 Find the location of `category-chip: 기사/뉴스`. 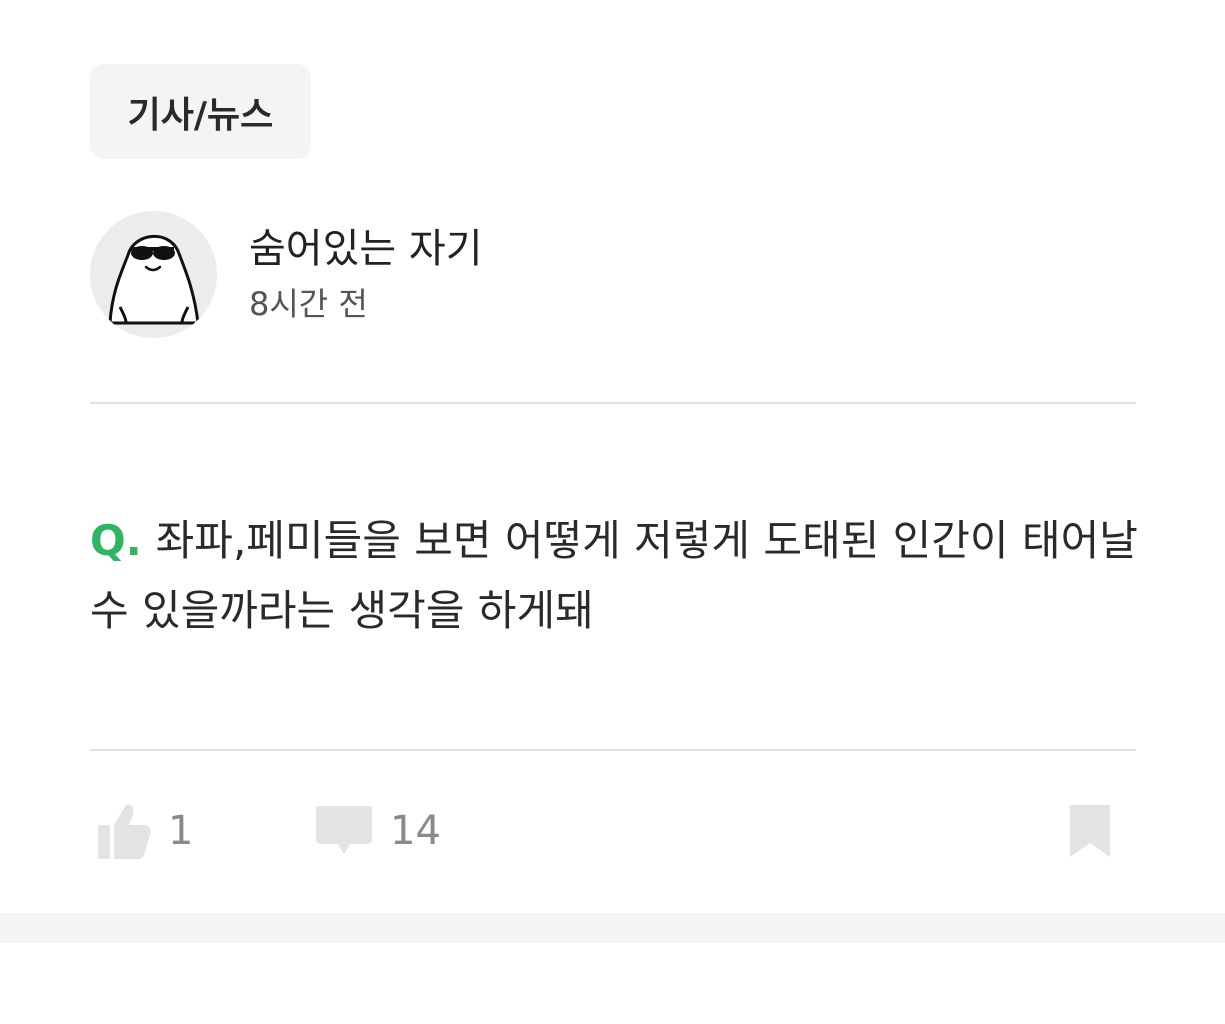

category-chip: 기사/뉴스 is located at coordinates (200, 111).